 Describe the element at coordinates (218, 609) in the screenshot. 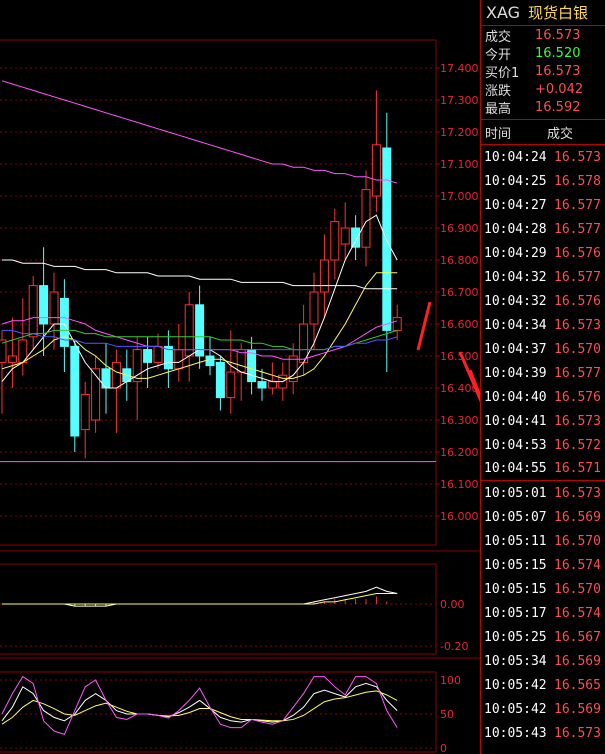

I see `macd-panel-frame` at that location.